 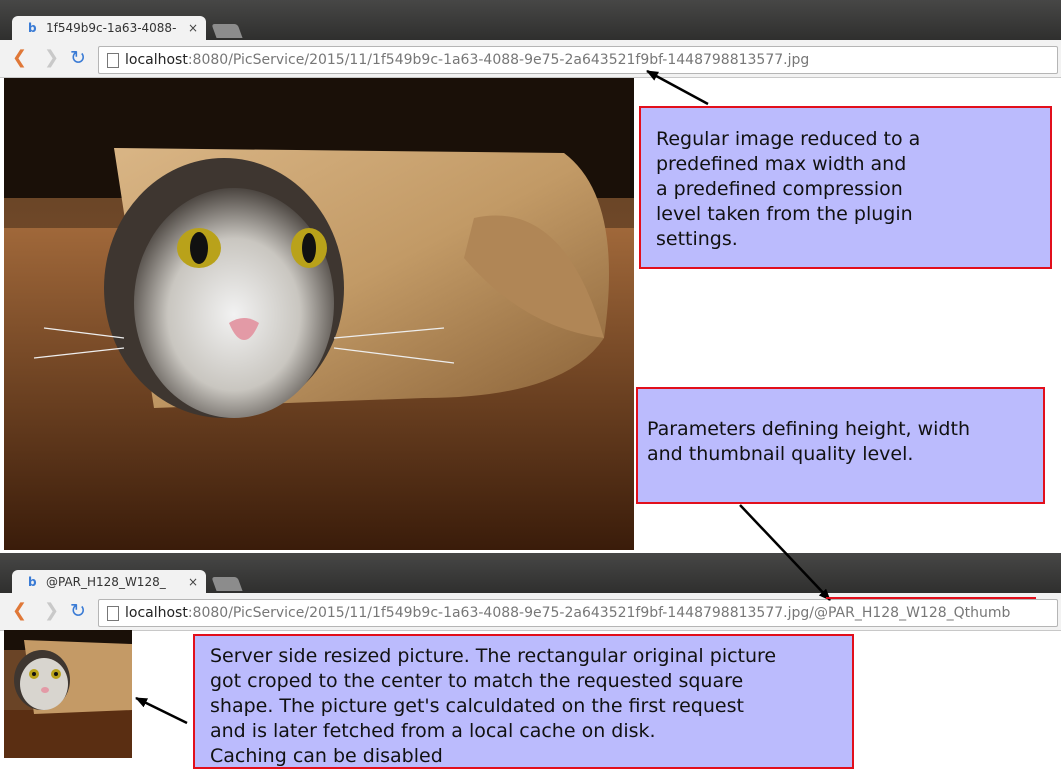 I want to click on tab-strip: b 1f549b9c-1a63-4088- ×, so click(x=530, y=20).